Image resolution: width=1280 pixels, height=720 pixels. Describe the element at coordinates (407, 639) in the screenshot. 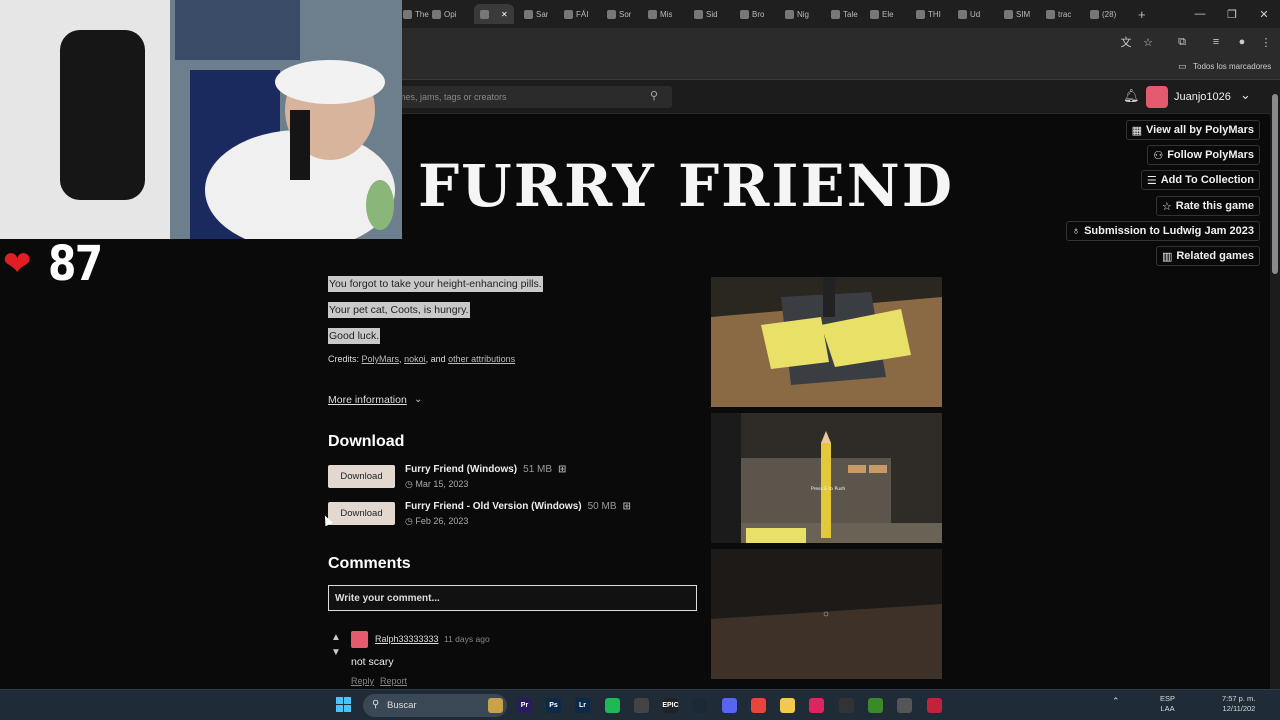

I see `comment-user: Ralph33333333` at that location.